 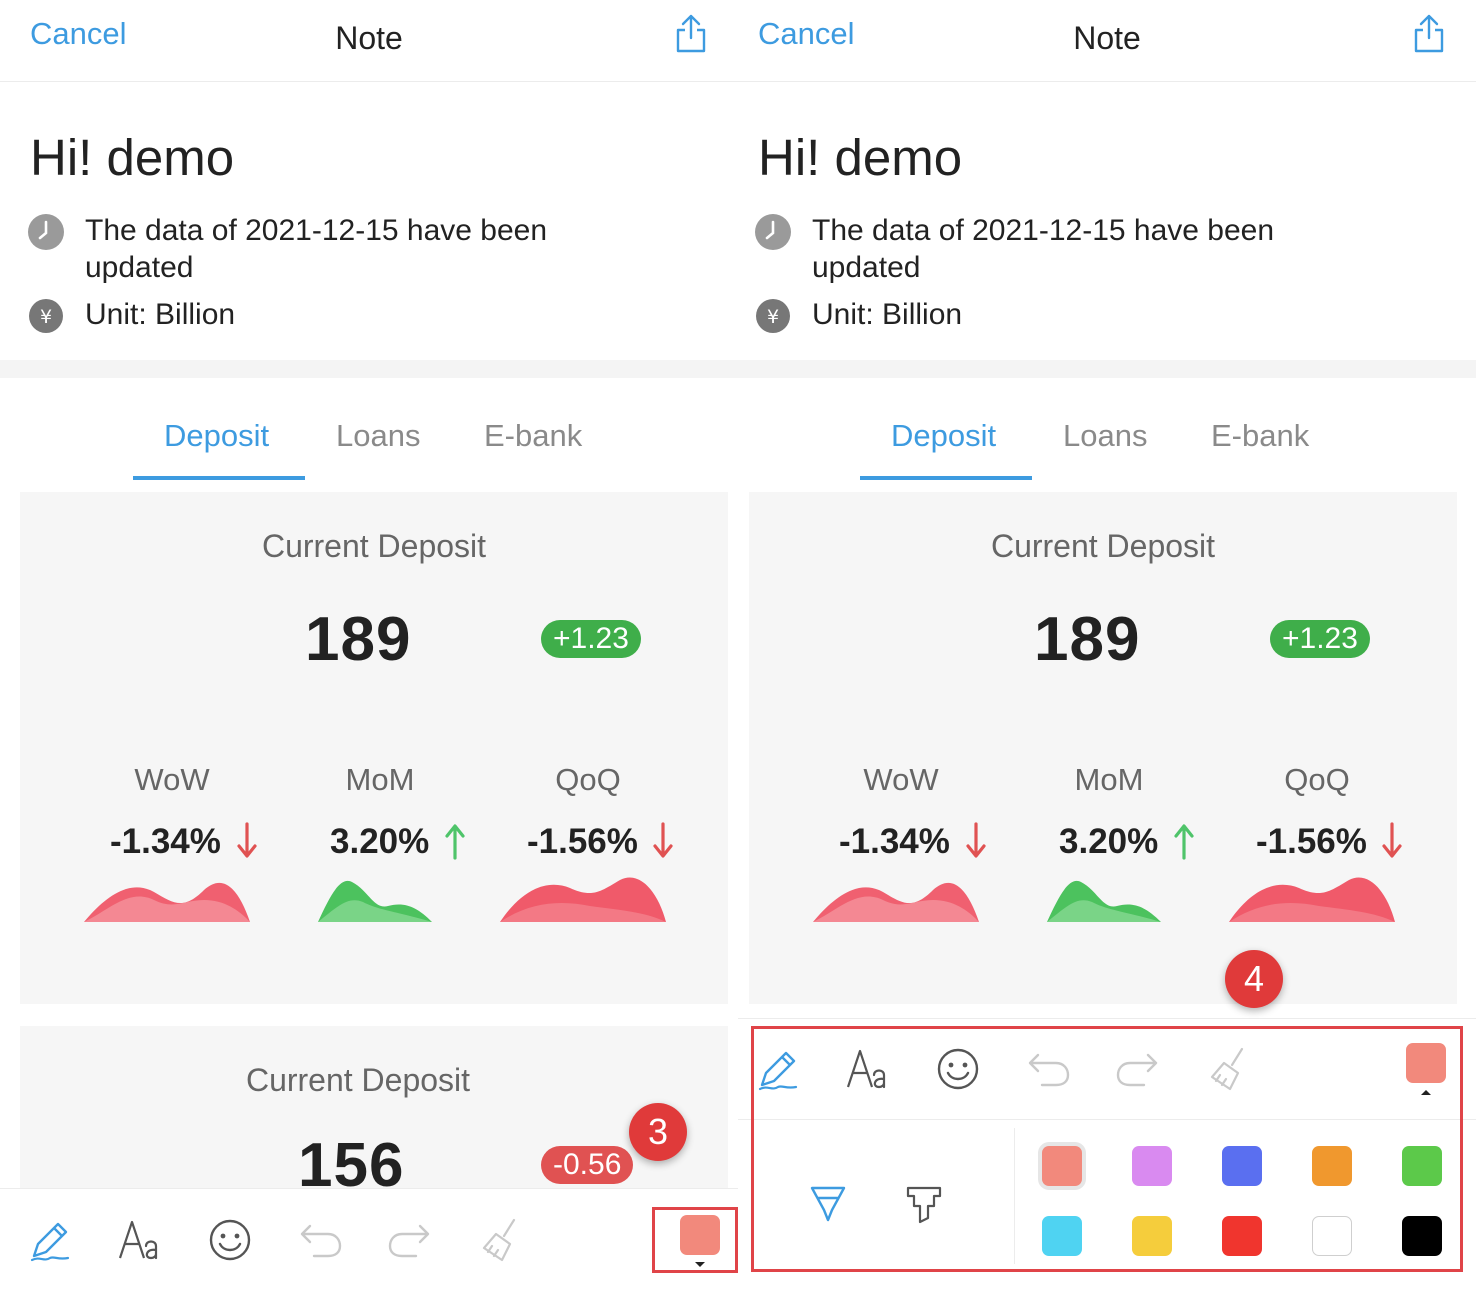 What do you see at coordinates (410, 1240) in the screenshot?
I see `redo-icon` at bounding box center [410, 1240].